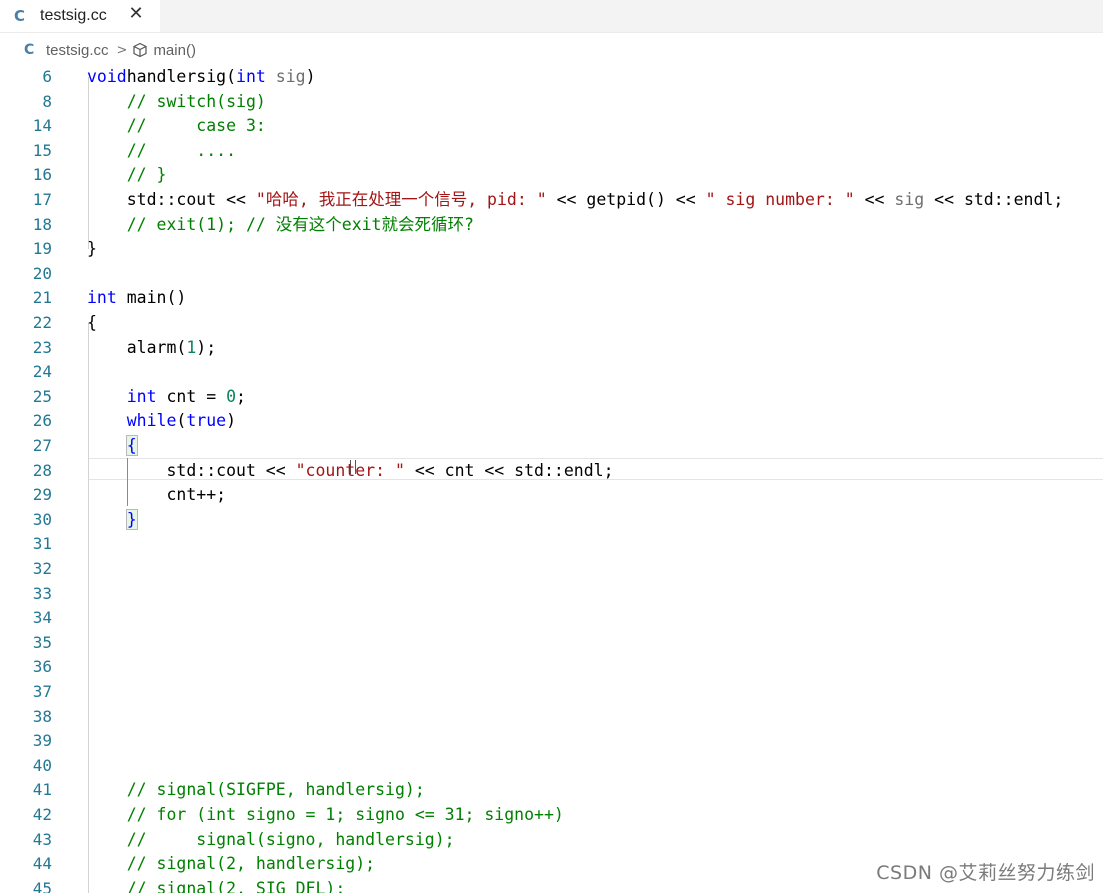 This screenshot has height=893, width=1103. Describe the element at coordinates (780, 199) in the screenshot. I see `code-token: " sig number: "` at that location.